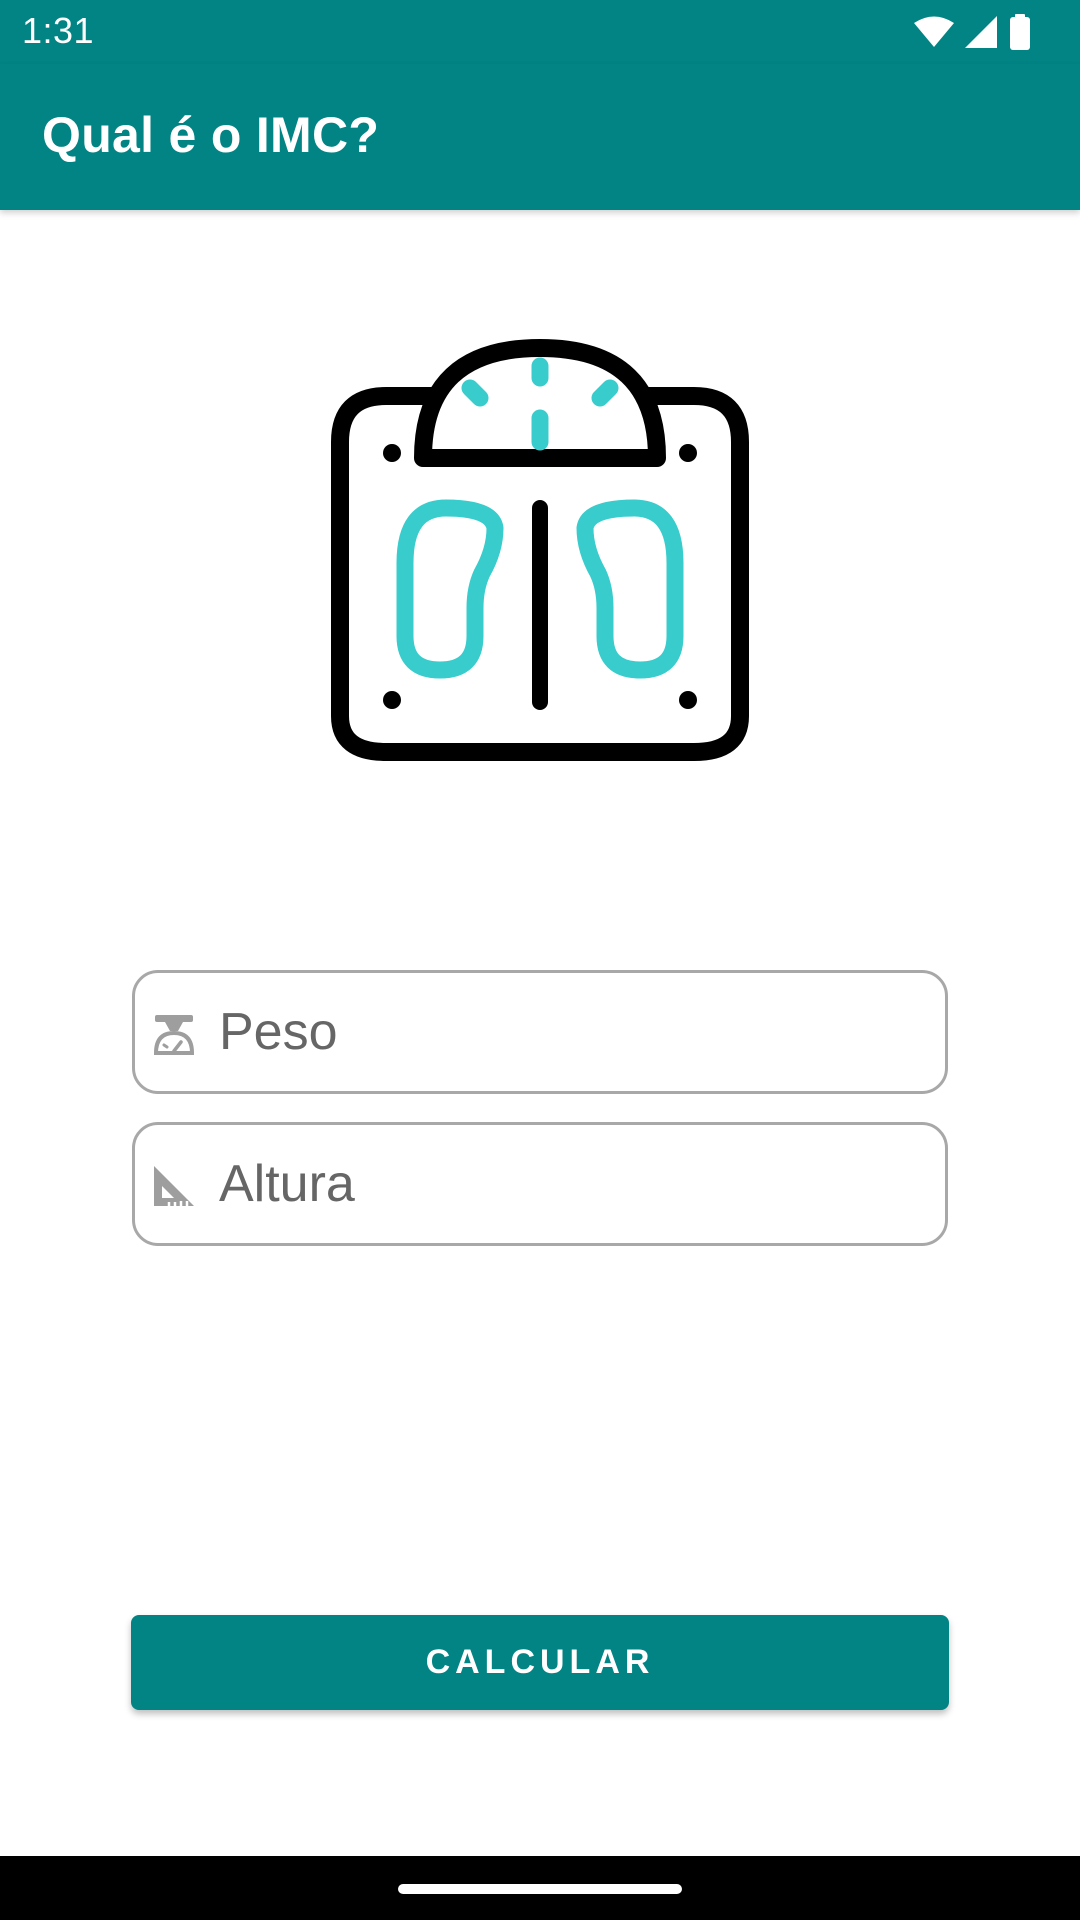  I want to click on peso-field, so click(540, 1032).